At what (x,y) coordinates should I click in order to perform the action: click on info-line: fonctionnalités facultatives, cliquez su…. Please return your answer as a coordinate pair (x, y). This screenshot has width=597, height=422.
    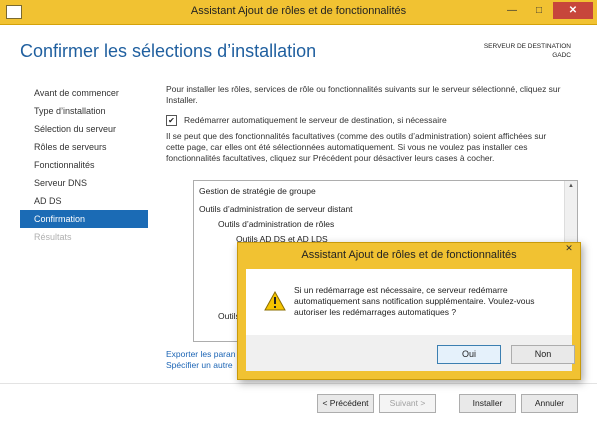
    Looking at the image, I should click on (330, 158).